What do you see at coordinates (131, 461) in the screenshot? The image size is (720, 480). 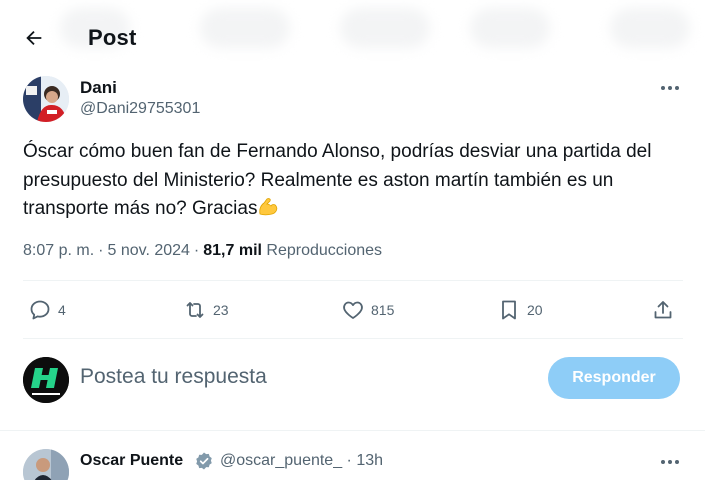 I see `reply-author-name: Oscar Puente` at bounding box center [131, 461].